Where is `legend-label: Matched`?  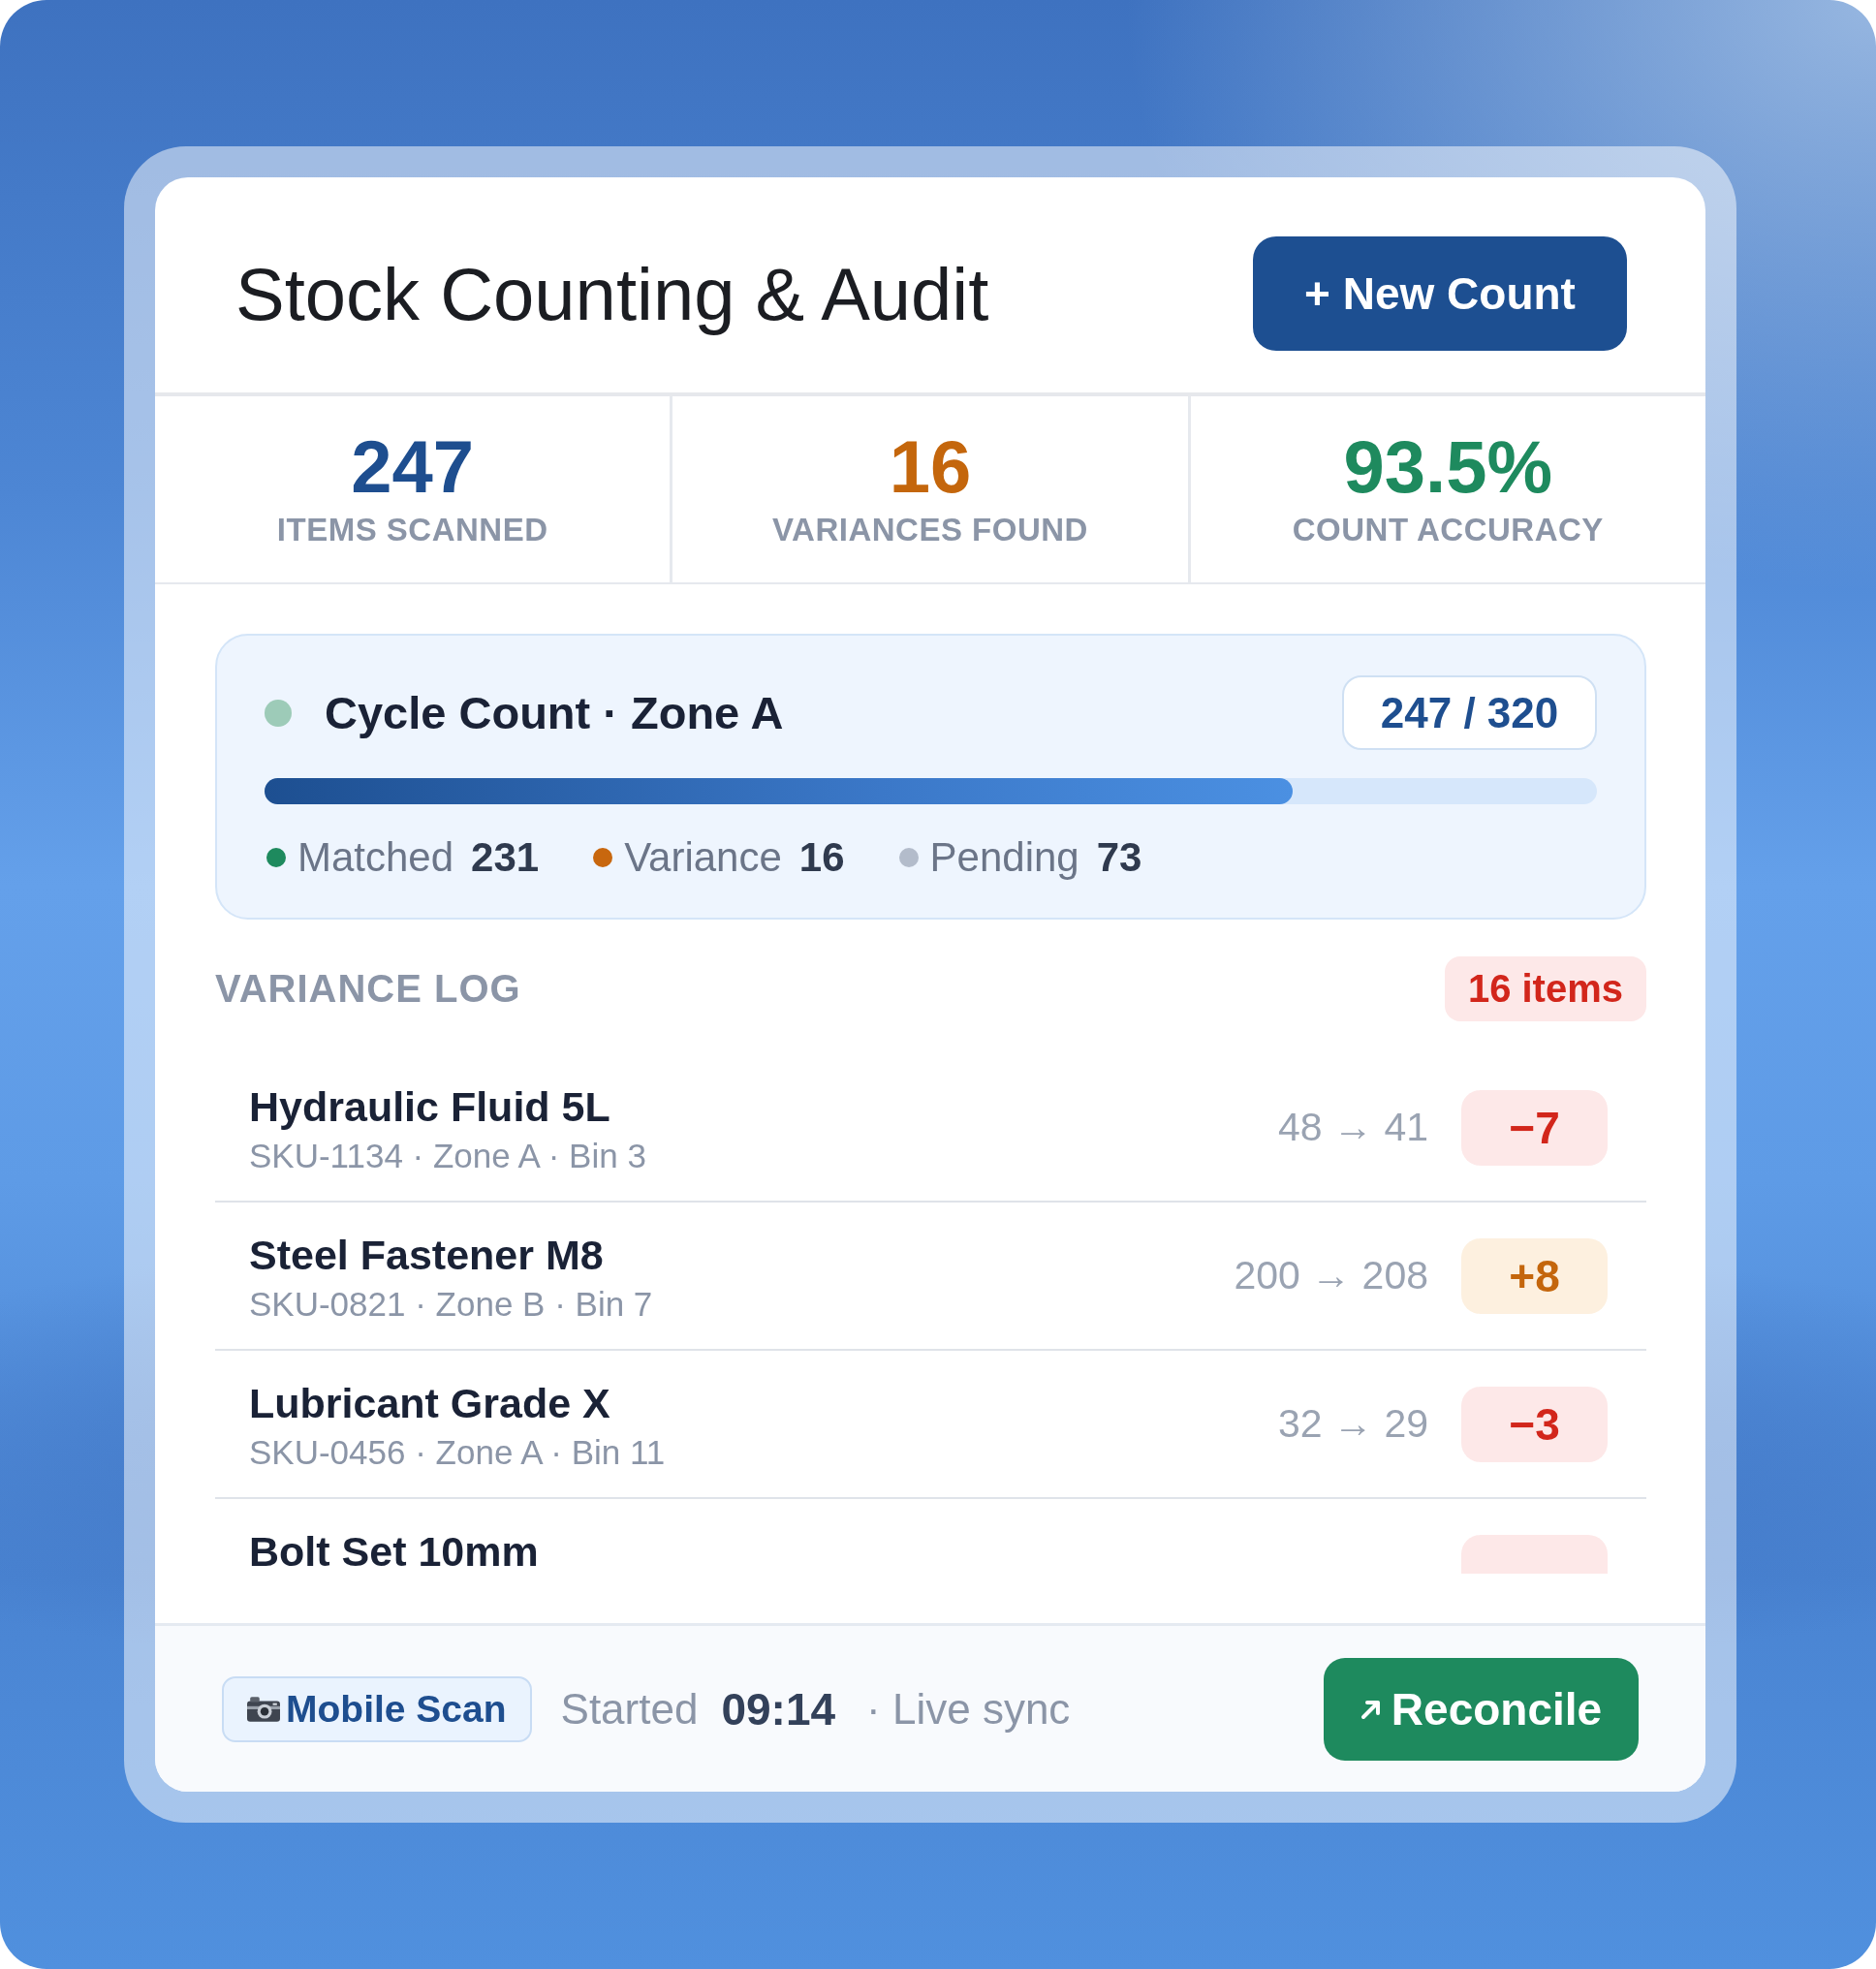
legend-label: Matched is located at coordinates (376, 857).